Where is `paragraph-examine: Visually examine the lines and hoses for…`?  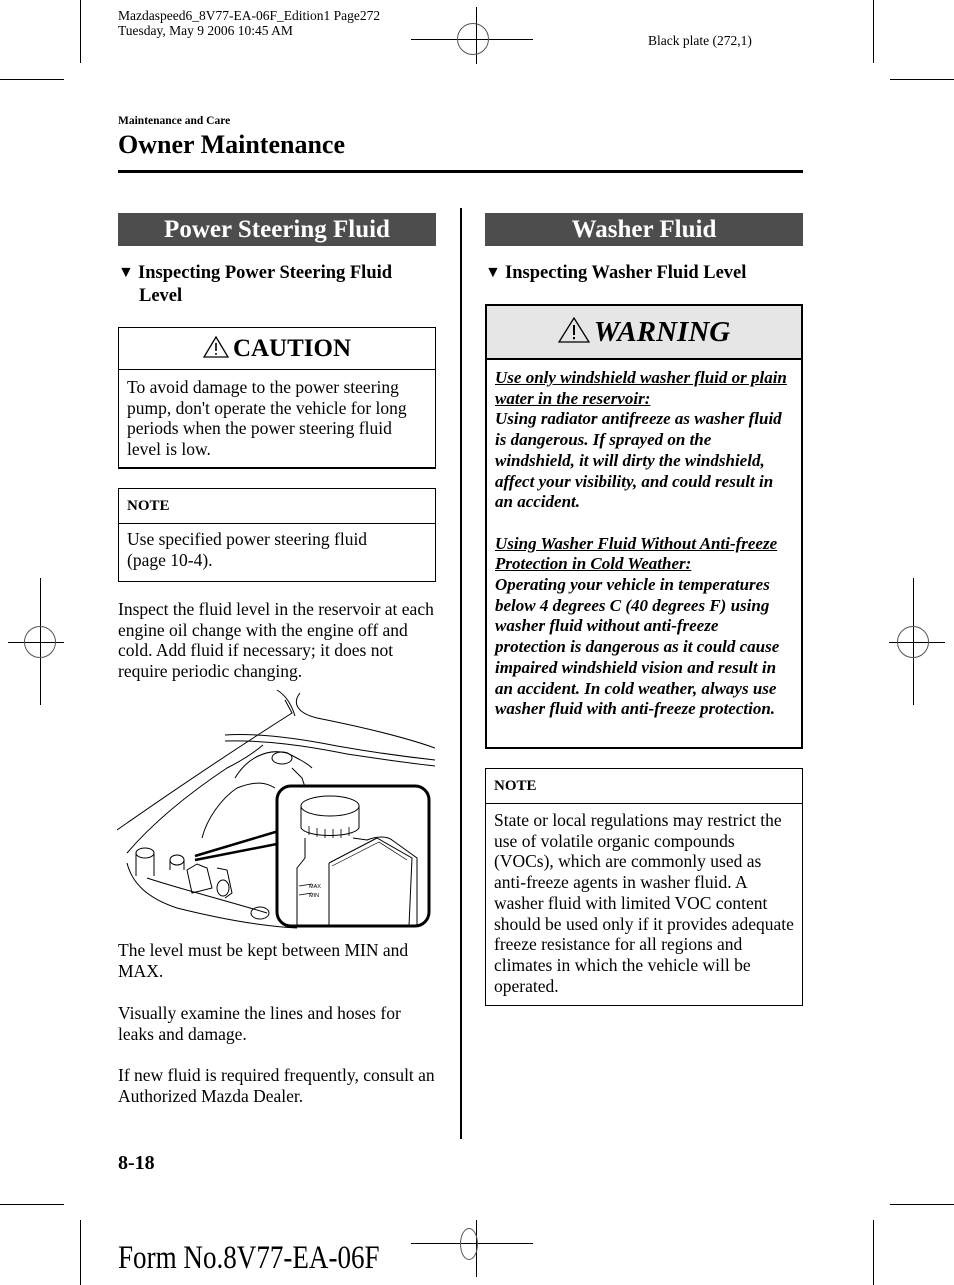 paragraph-examine: Visually examine the lines and hoses for… is located at coordinates (259, 1023).